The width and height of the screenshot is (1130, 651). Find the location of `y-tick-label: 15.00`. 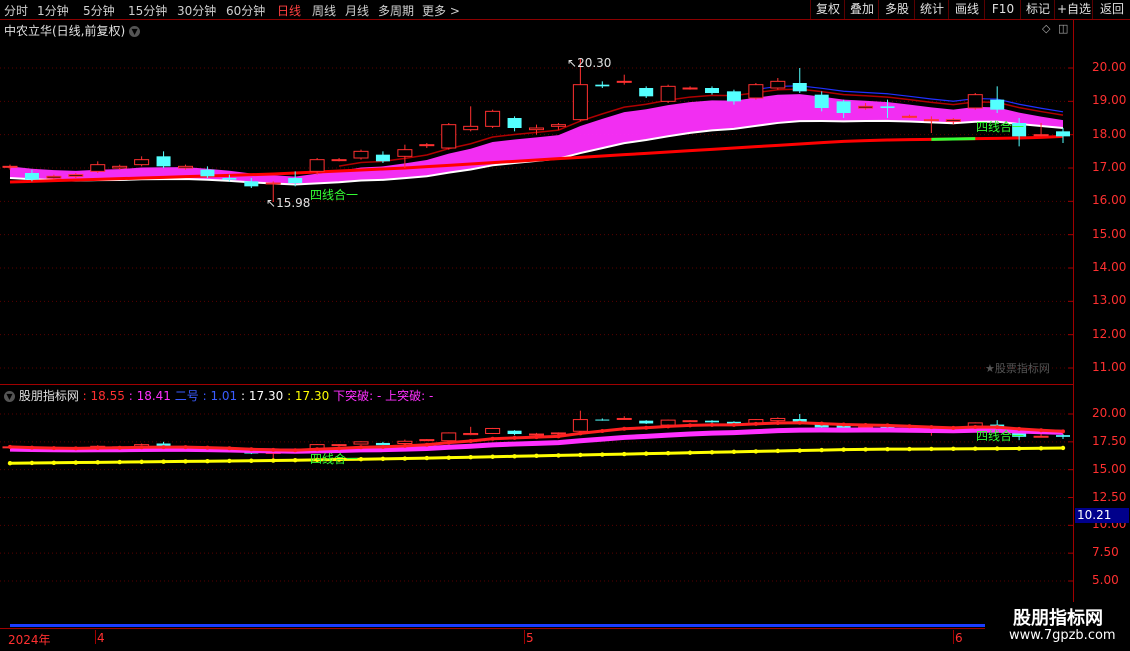

y-tick-label: 15.00 is located at coordinates (1109, 468).